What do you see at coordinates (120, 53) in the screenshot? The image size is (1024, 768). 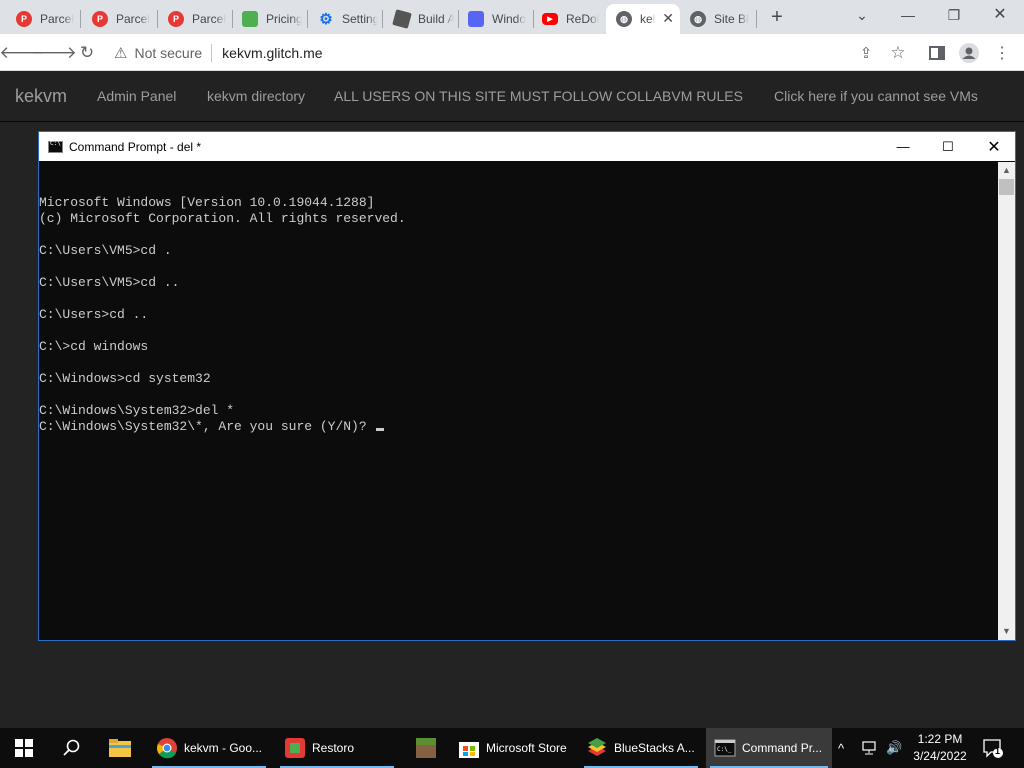 I see `warning-icon: ⚠` at bounding box center [120, 53].